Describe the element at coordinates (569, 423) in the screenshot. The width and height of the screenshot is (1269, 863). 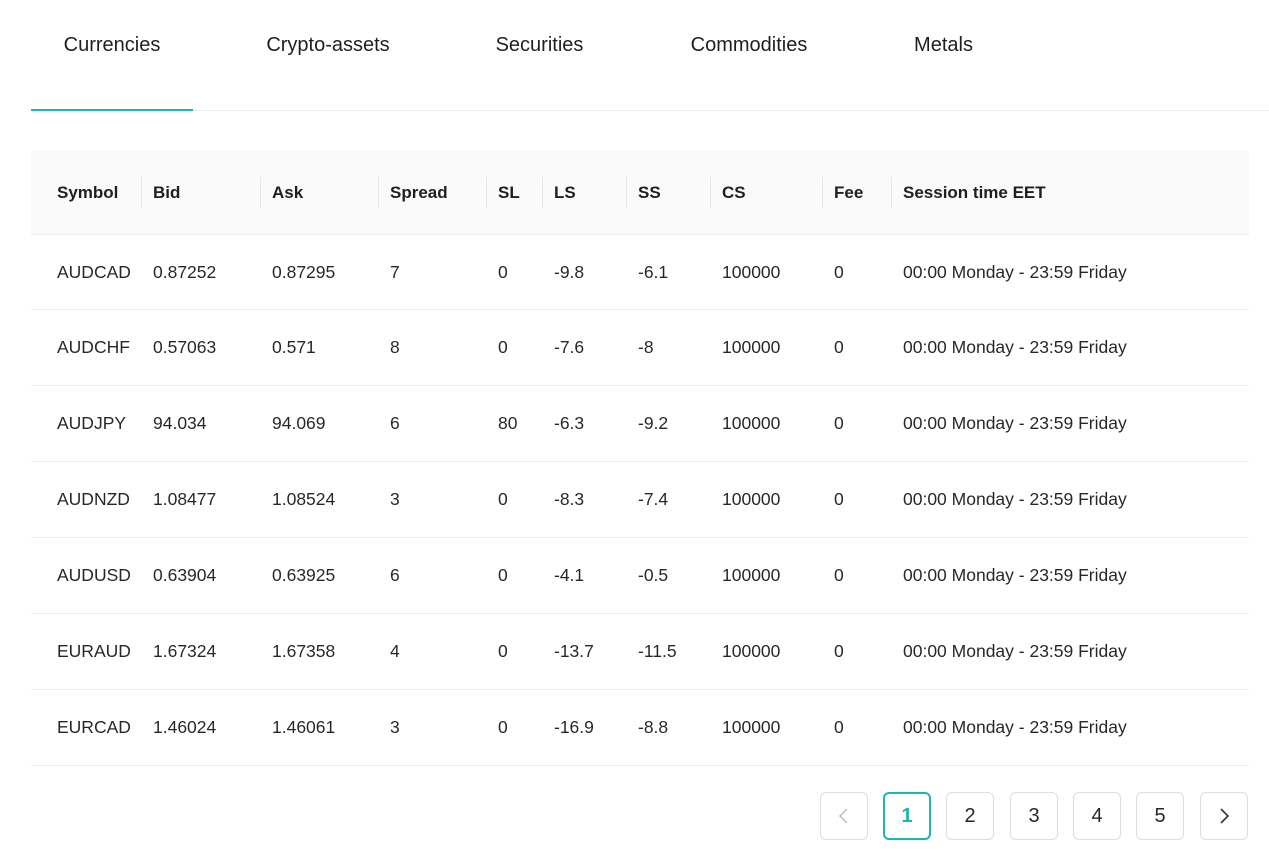
I see `cell-ls: -6.3` at that location.